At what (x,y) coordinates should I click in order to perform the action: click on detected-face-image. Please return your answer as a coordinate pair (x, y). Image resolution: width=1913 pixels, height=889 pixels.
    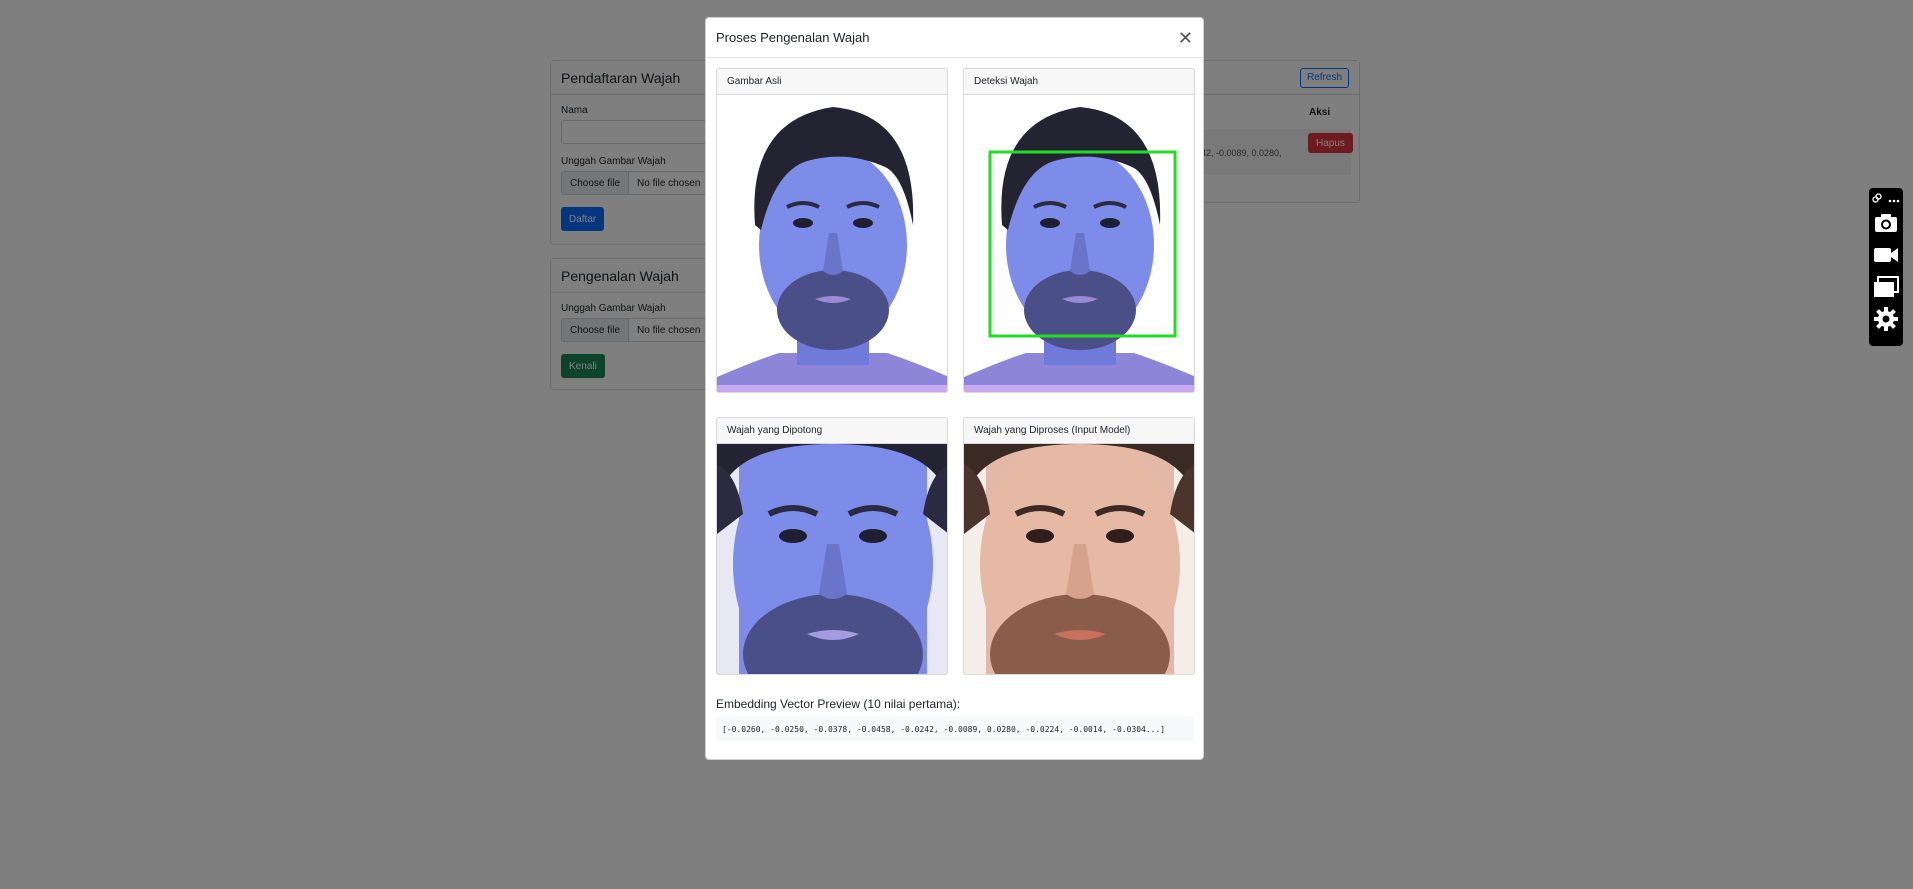
    Looking at the image, I should click on (1079, 243).